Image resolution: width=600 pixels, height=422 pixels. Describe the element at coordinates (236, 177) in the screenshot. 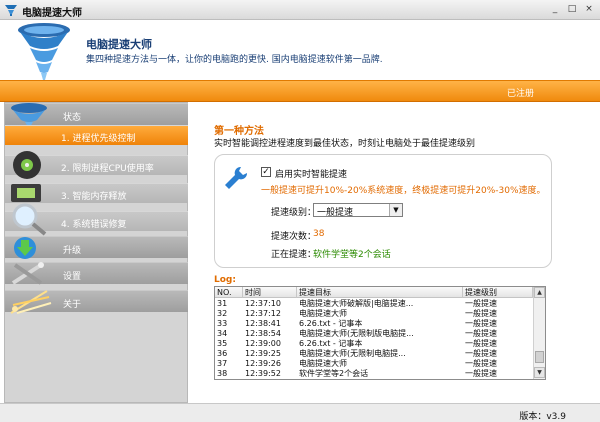

I see `wrench-icon` at that location.